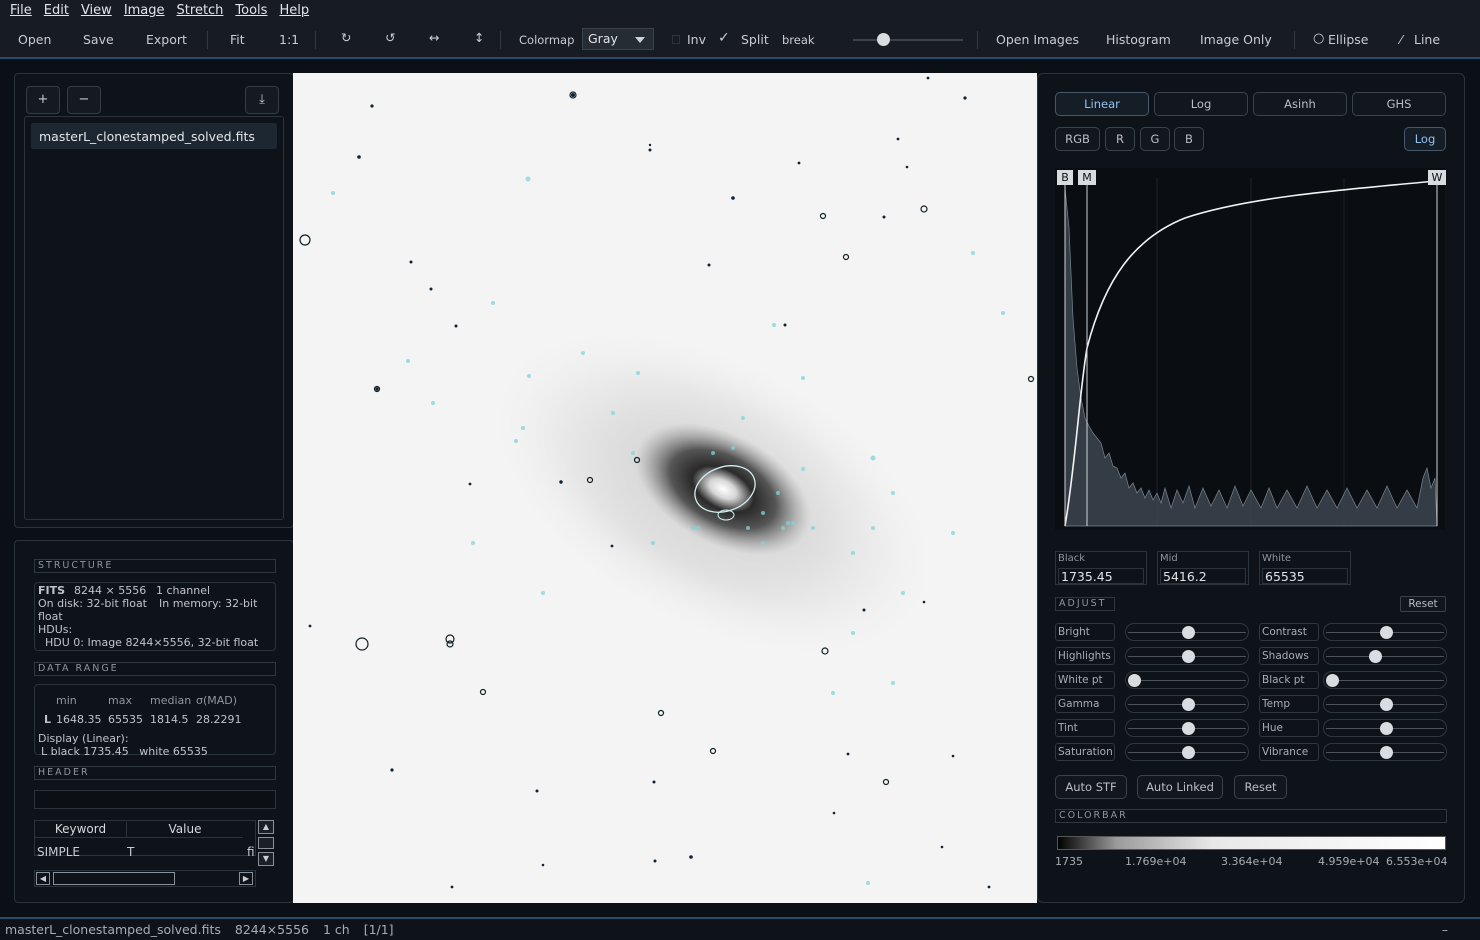 Image resolution: width=1480 pixels, height=940 pixels. Describe the element at coordinates (1085, 604) in the screenshot. I see `adjust-heading: ADJUST` at that location.